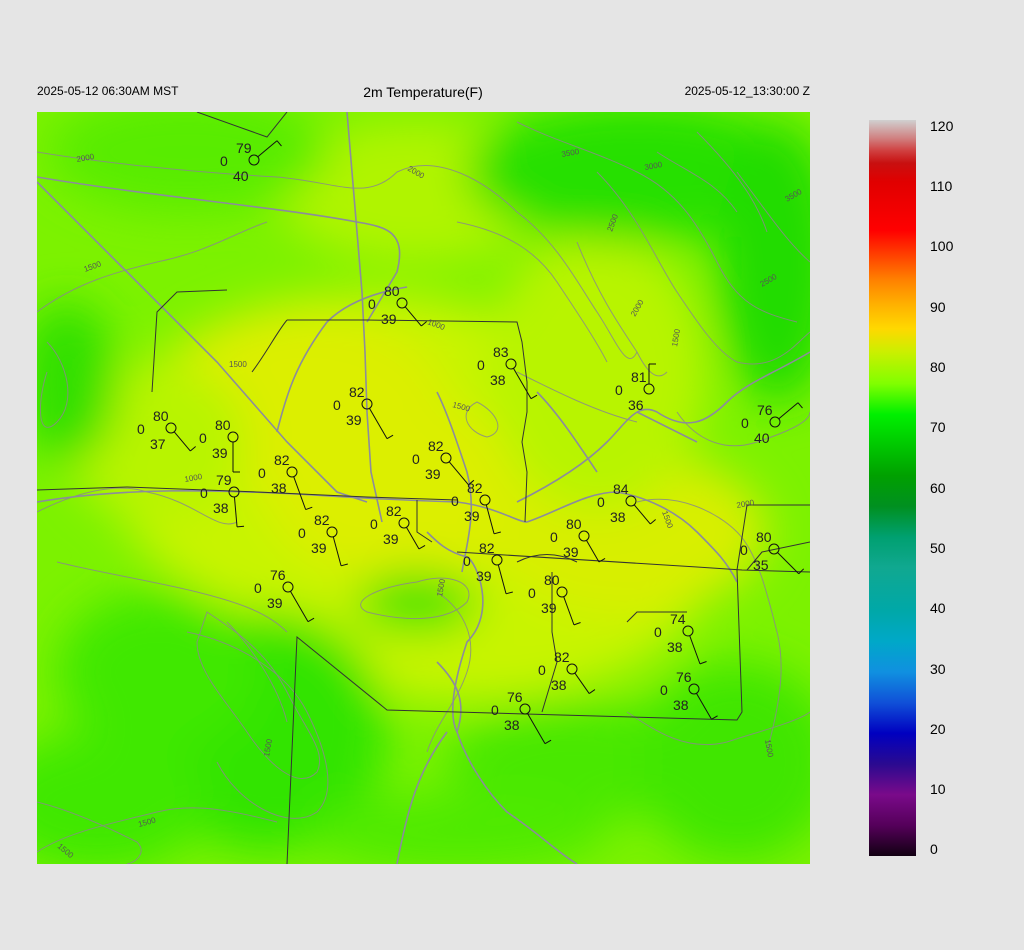 This screenshot has height=950, width=1024. I want to click on colorbar, so click(892, 488).